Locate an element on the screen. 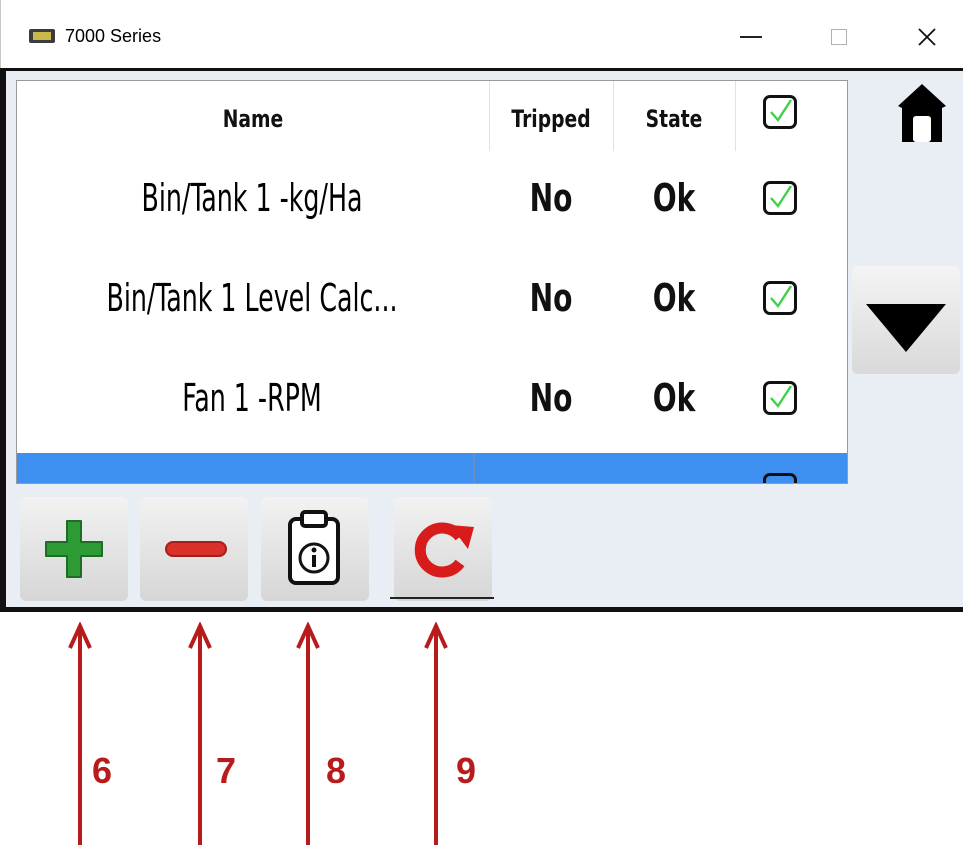 The image size is (963, 845). maximize-icon is located at coordinates (839, 36).